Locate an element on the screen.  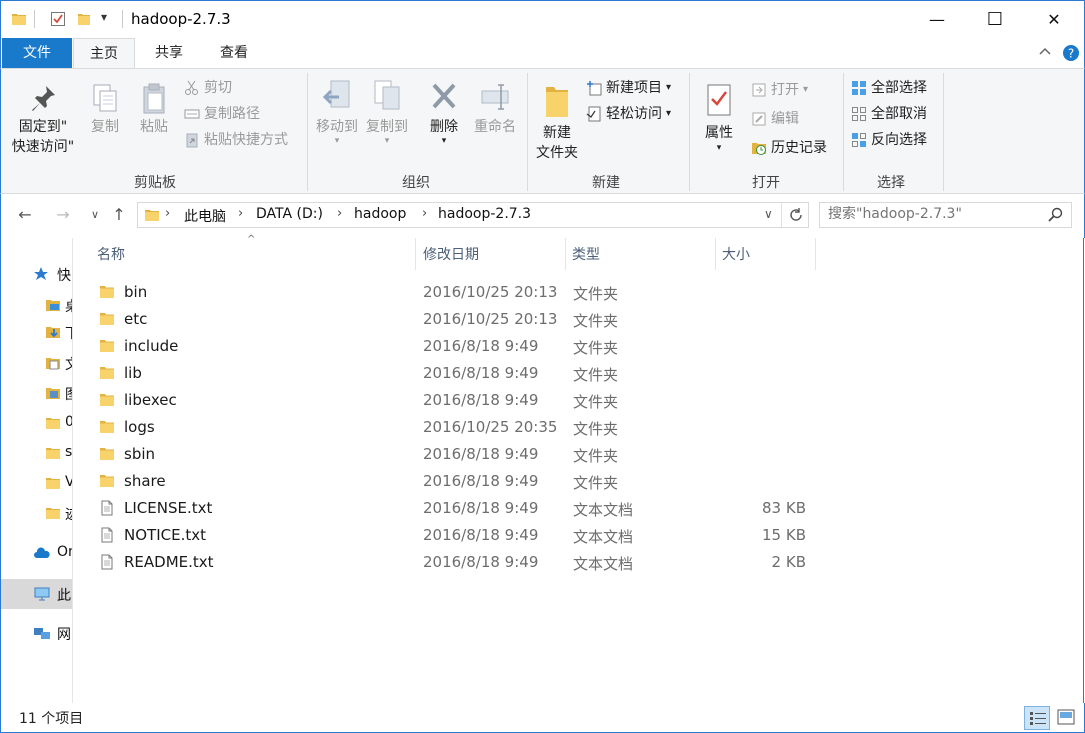
copy-to-button: 复制到 ▾ is located at coordinates (387, 112).